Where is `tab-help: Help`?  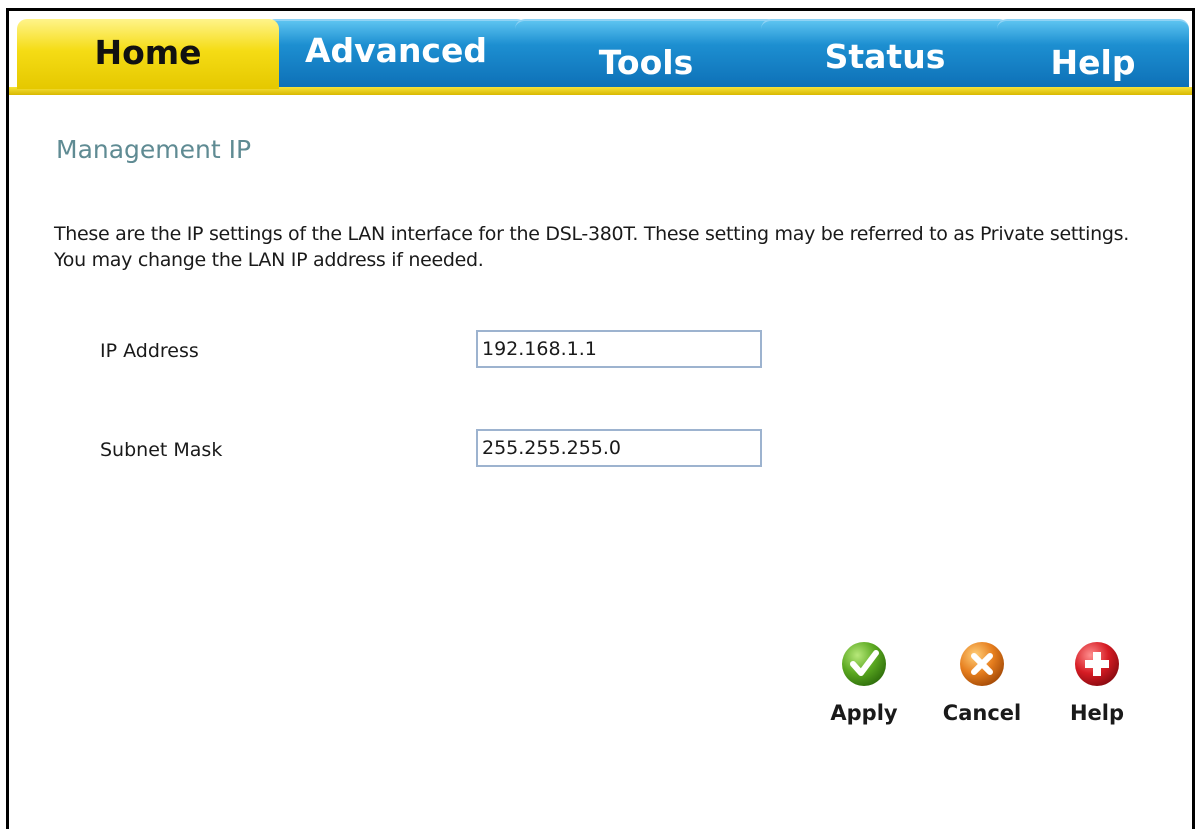
tab-help: Help is located at coordinates (1093, 54).